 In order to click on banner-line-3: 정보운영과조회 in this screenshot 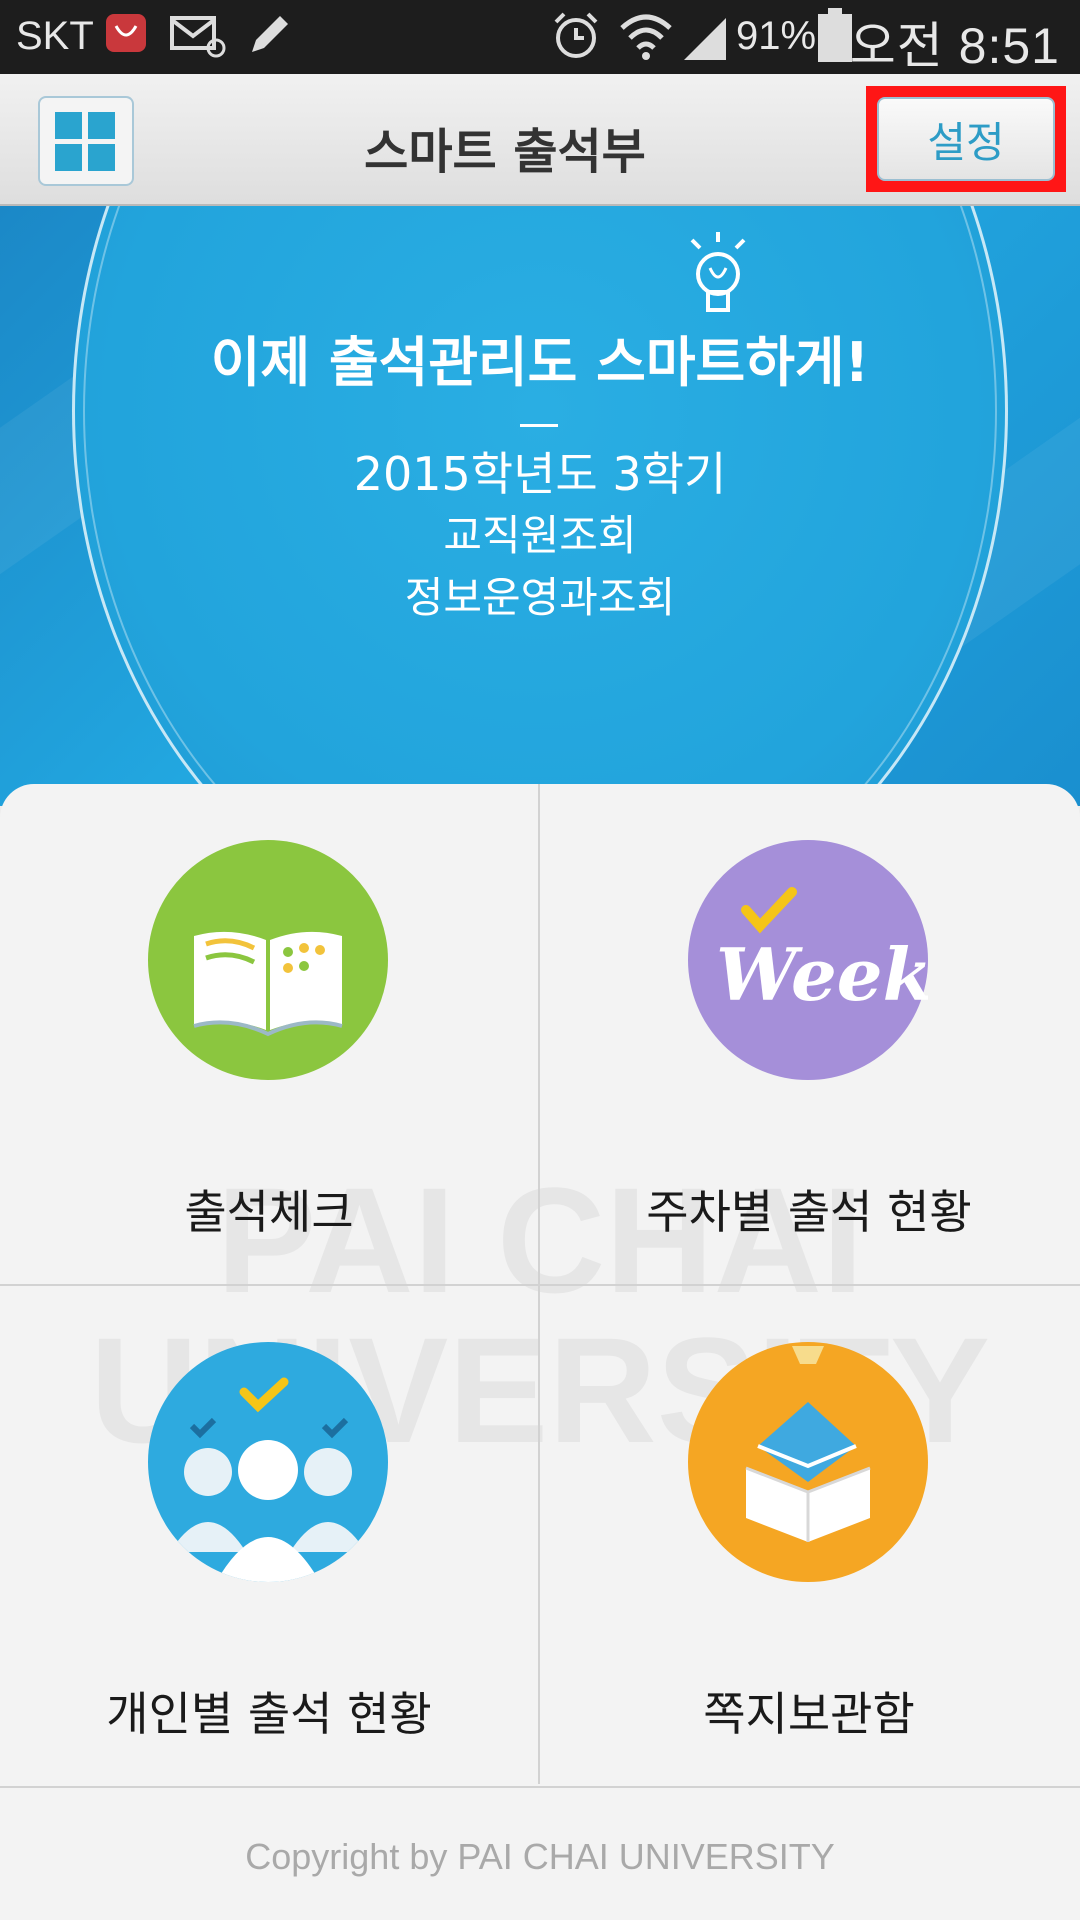, I will do `click(540, 597)`.